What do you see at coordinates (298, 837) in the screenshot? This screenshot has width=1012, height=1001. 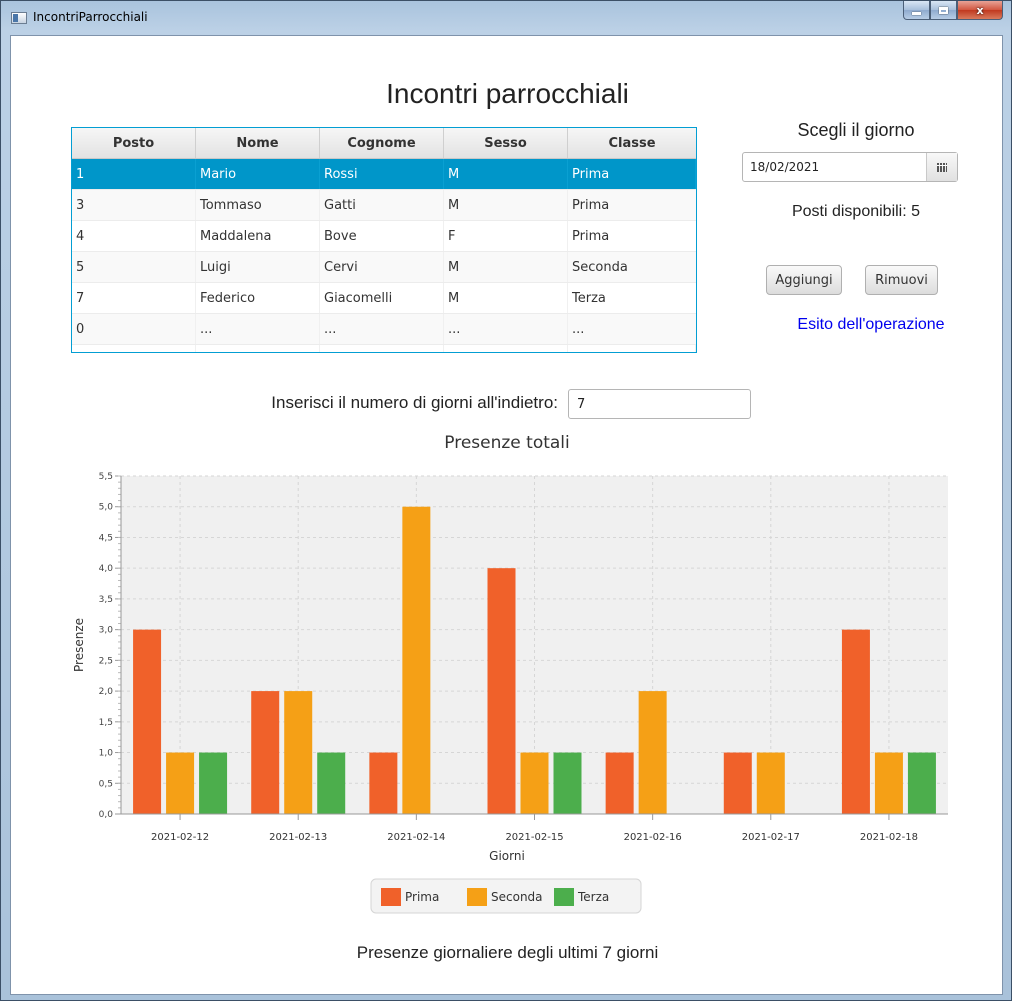 I see `x-tick-label: 2021-02-13` at bounding box center [298, 837].